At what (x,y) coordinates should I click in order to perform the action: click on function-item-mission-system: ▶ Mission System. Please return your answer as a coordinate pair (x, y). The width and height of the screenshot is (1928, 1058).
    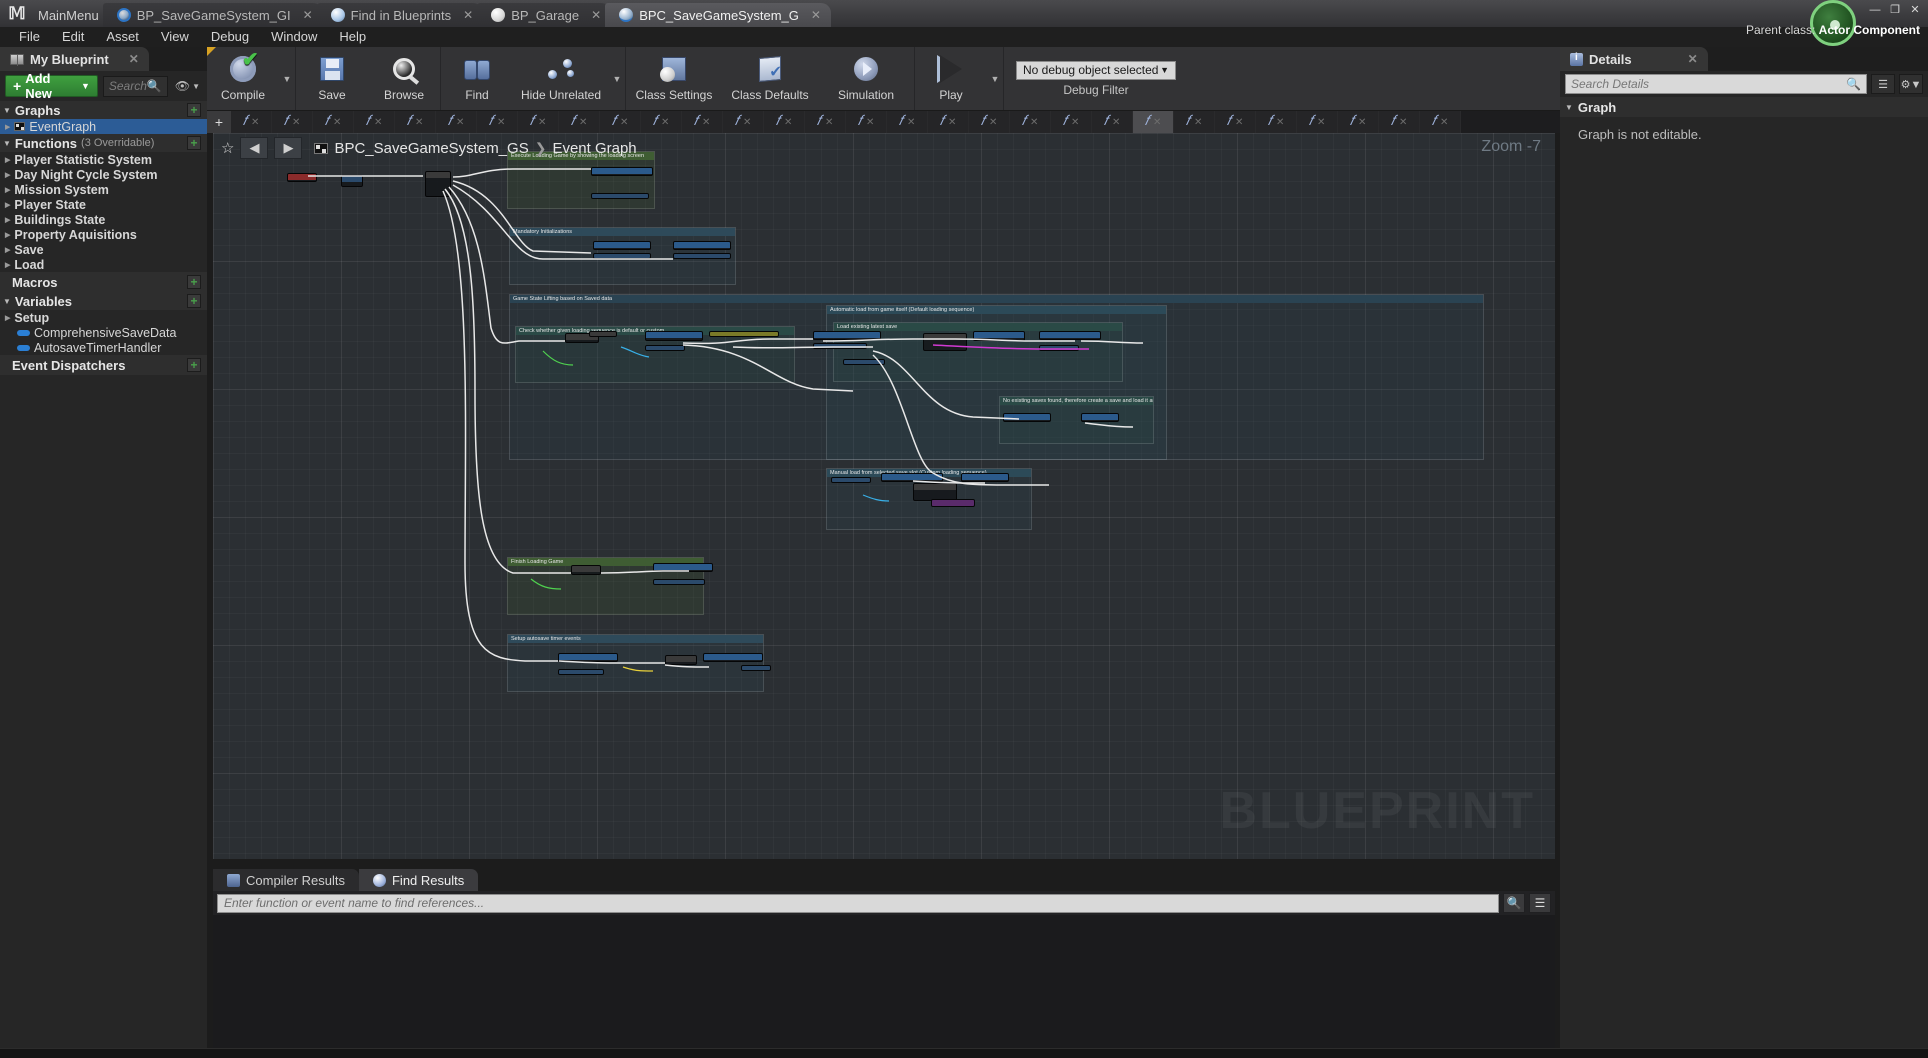
    Looking at the image, I should click on (103, 189).